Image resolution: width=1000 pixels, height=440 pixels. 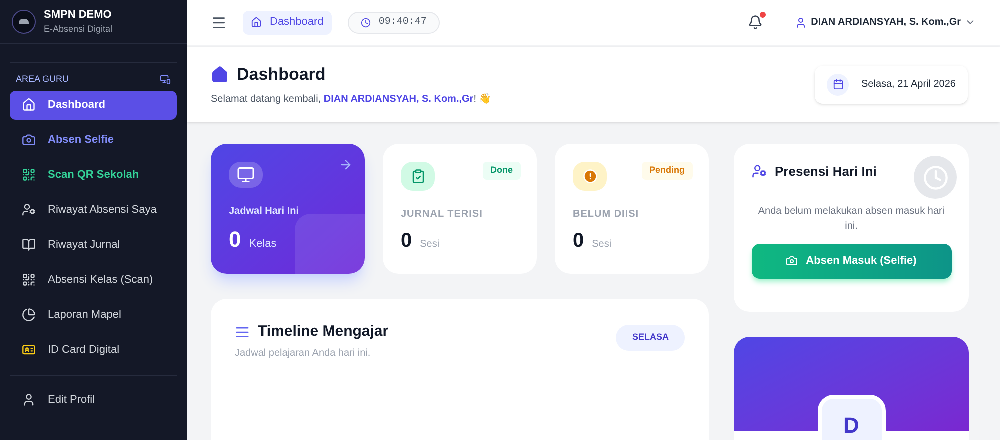 I want to click on card-unit: Kelas, so click(x=263, y=244).